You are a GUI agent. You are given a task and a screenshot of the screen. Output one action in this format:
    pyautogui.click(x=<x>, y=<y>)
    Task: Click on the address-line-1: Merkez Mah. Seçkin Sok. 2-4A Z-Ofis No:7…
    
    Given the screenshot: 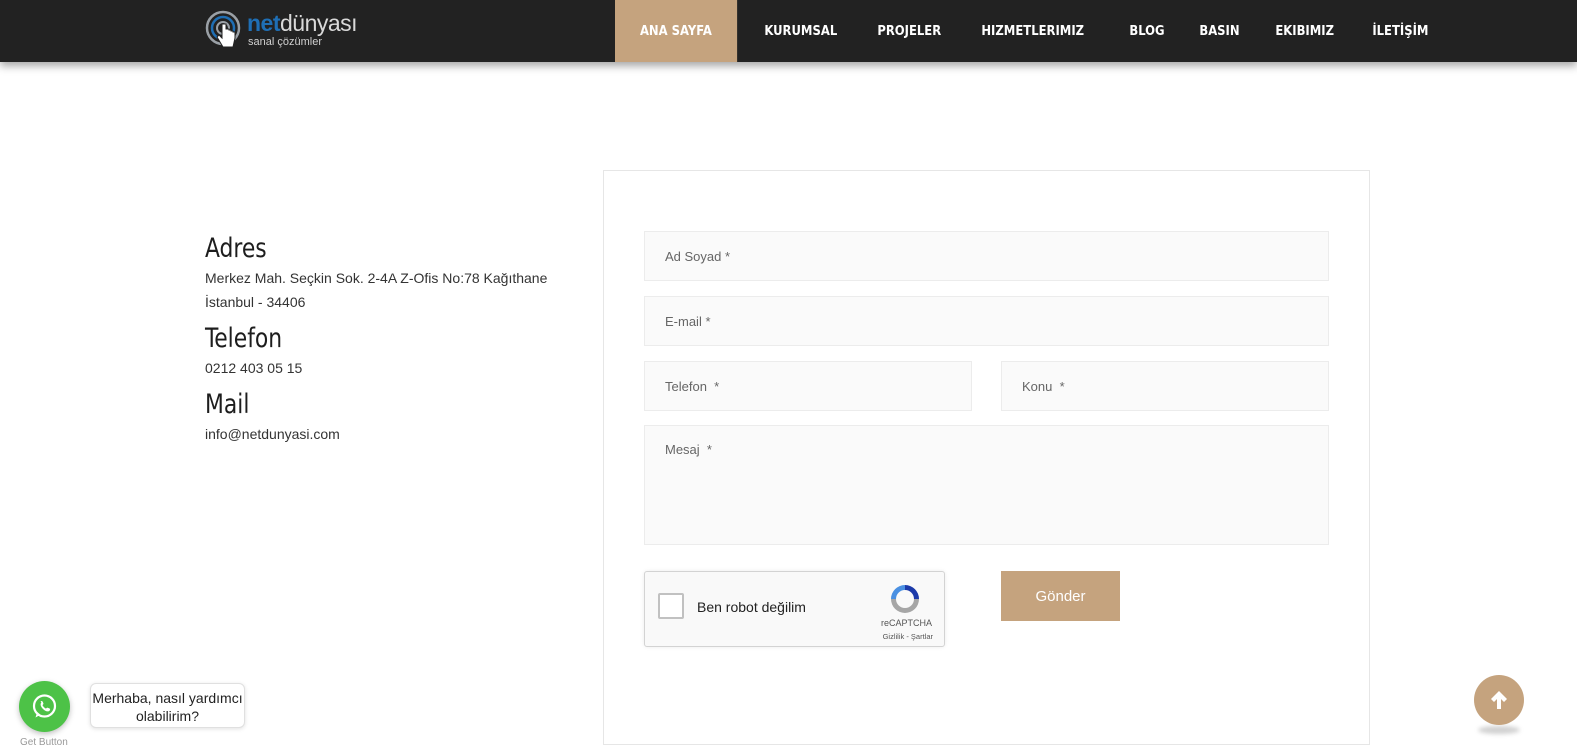 What is the action you would take?
    pyautogui.click(x=376, y=278)
    